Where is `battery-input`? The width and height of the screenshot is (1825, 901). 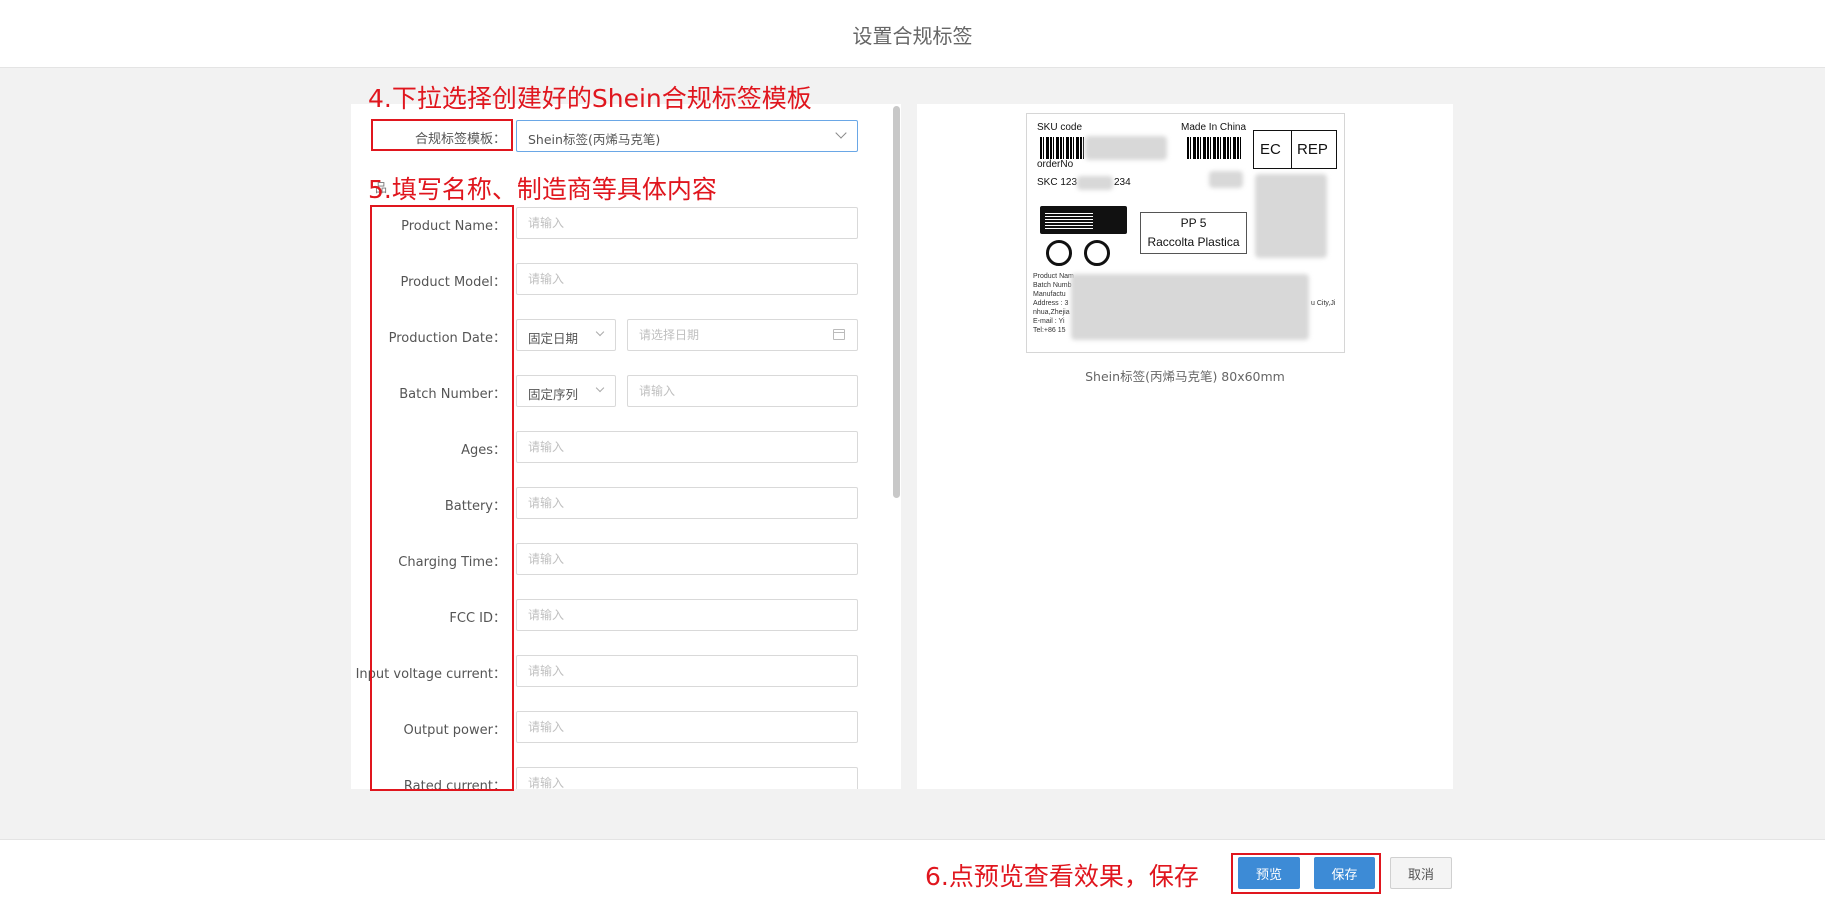
battery-input is located at coordinates (687, 503).